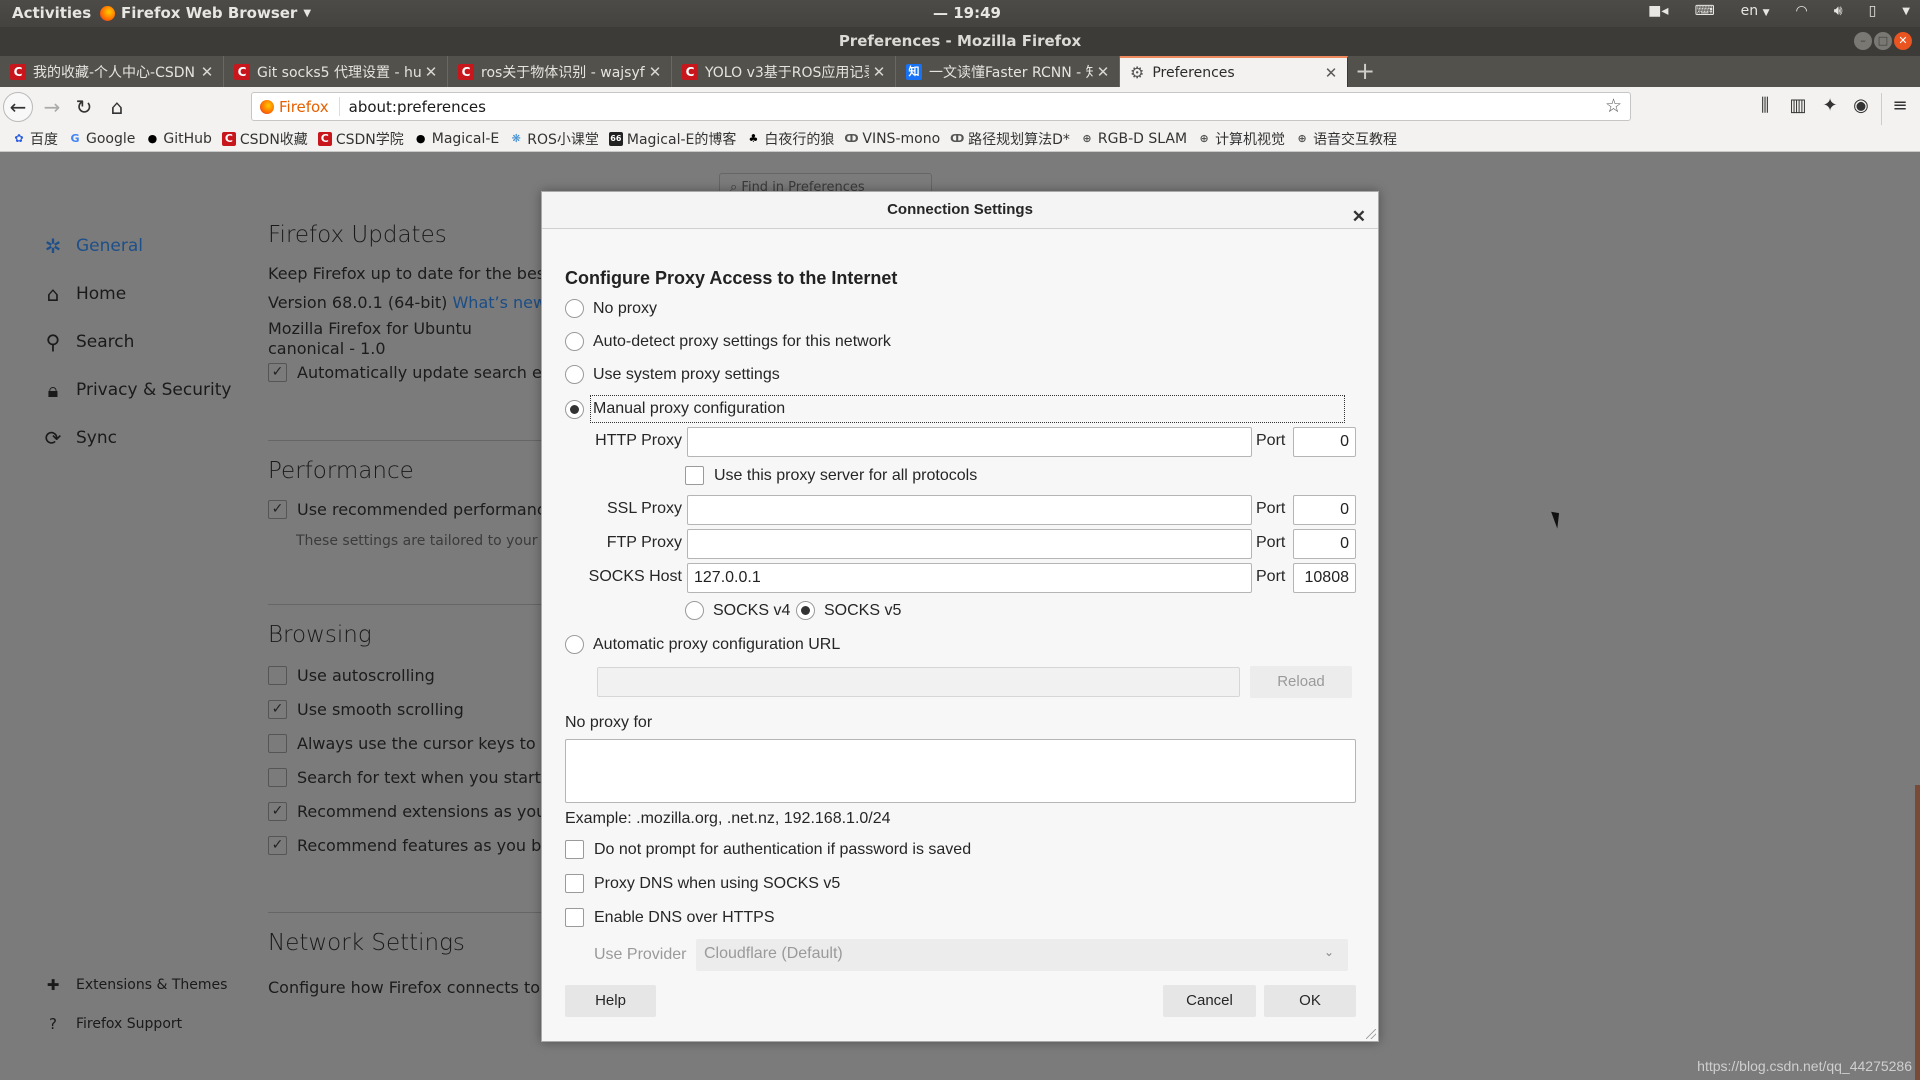  What do you see at coordinates (178, 139) in the screenshot?
I see `bookmark-item: ● GitHub` at bounding box center [178, 139].